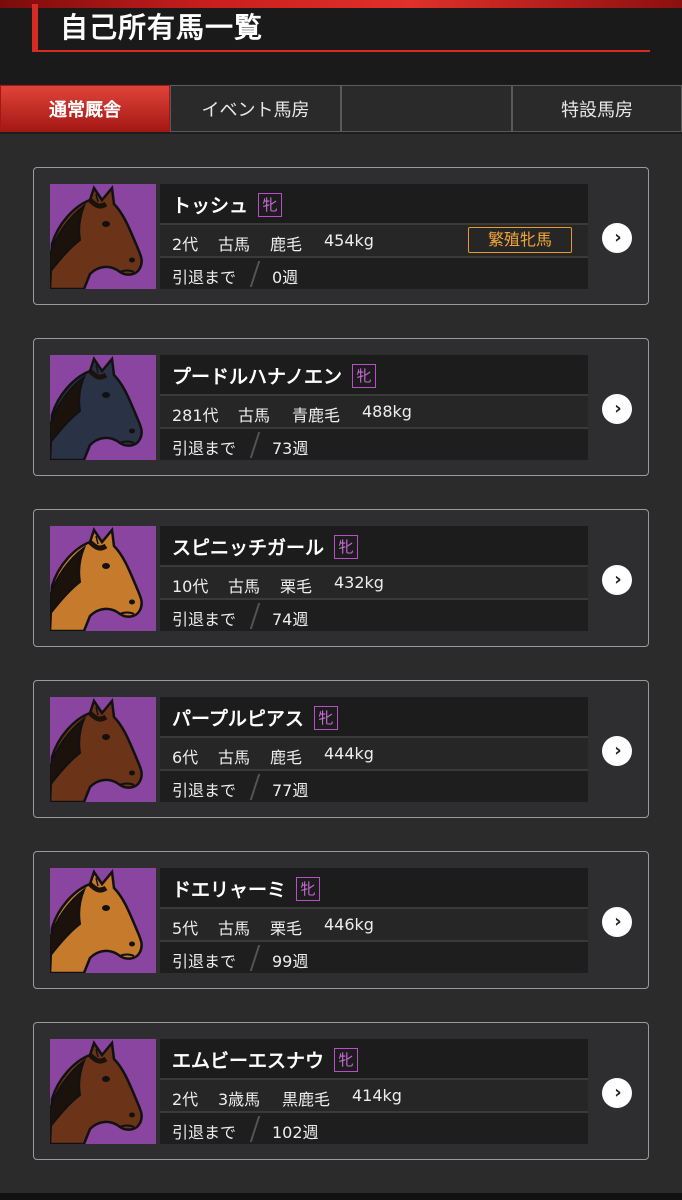 The width and height of the screenshot is (682, 1200). What do you see at coordinates (265, 1059) in the screenshot?
I see `horse-name: エムビーエスナウ牝` at bounding box center [265, 1059].